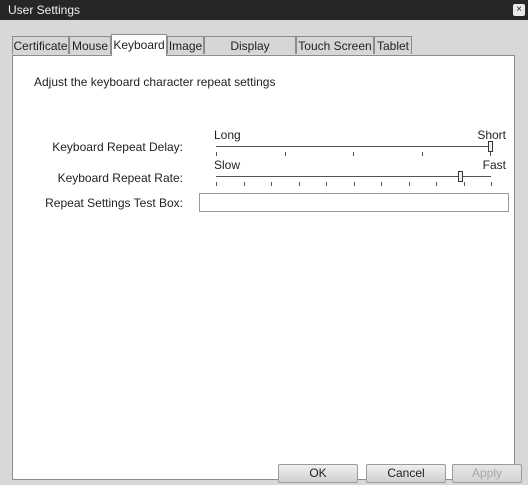 The width and height of the screenshot is (528, 485). Describe the element at coordinates (491, 135) in the screenshot. I see `repeat-delay-max-label: Short` at that location.